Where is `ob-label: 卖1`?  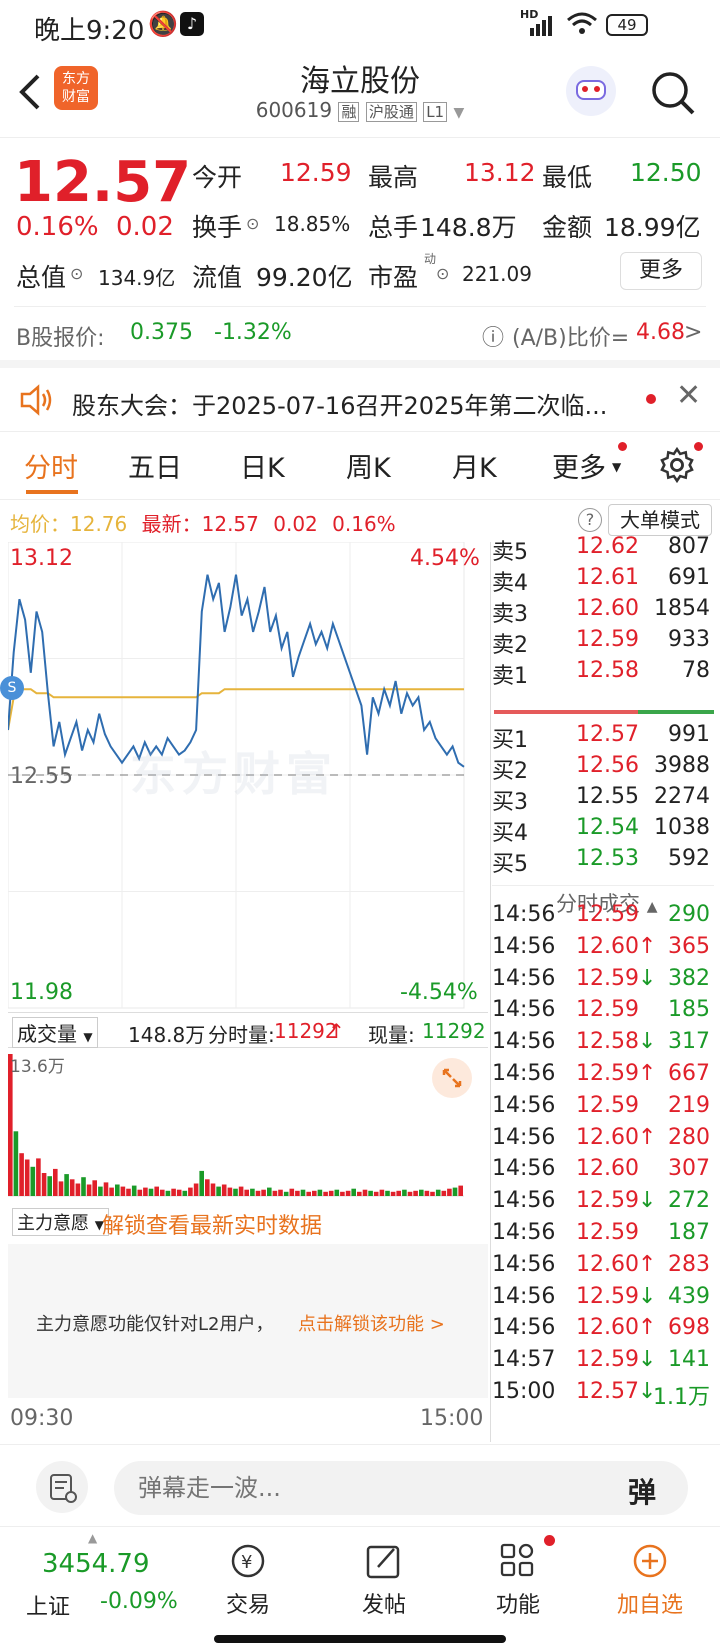
ob-label: 卖1 is located at coordinates (510, 676).